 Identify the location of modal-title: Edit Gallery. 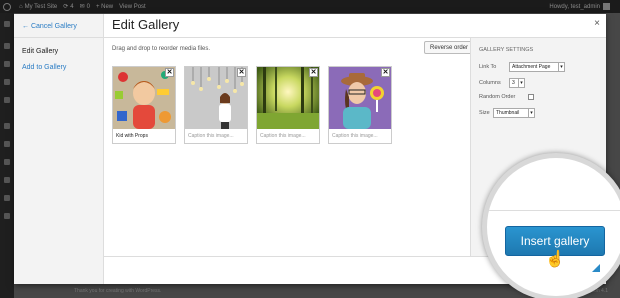
(146, 24).